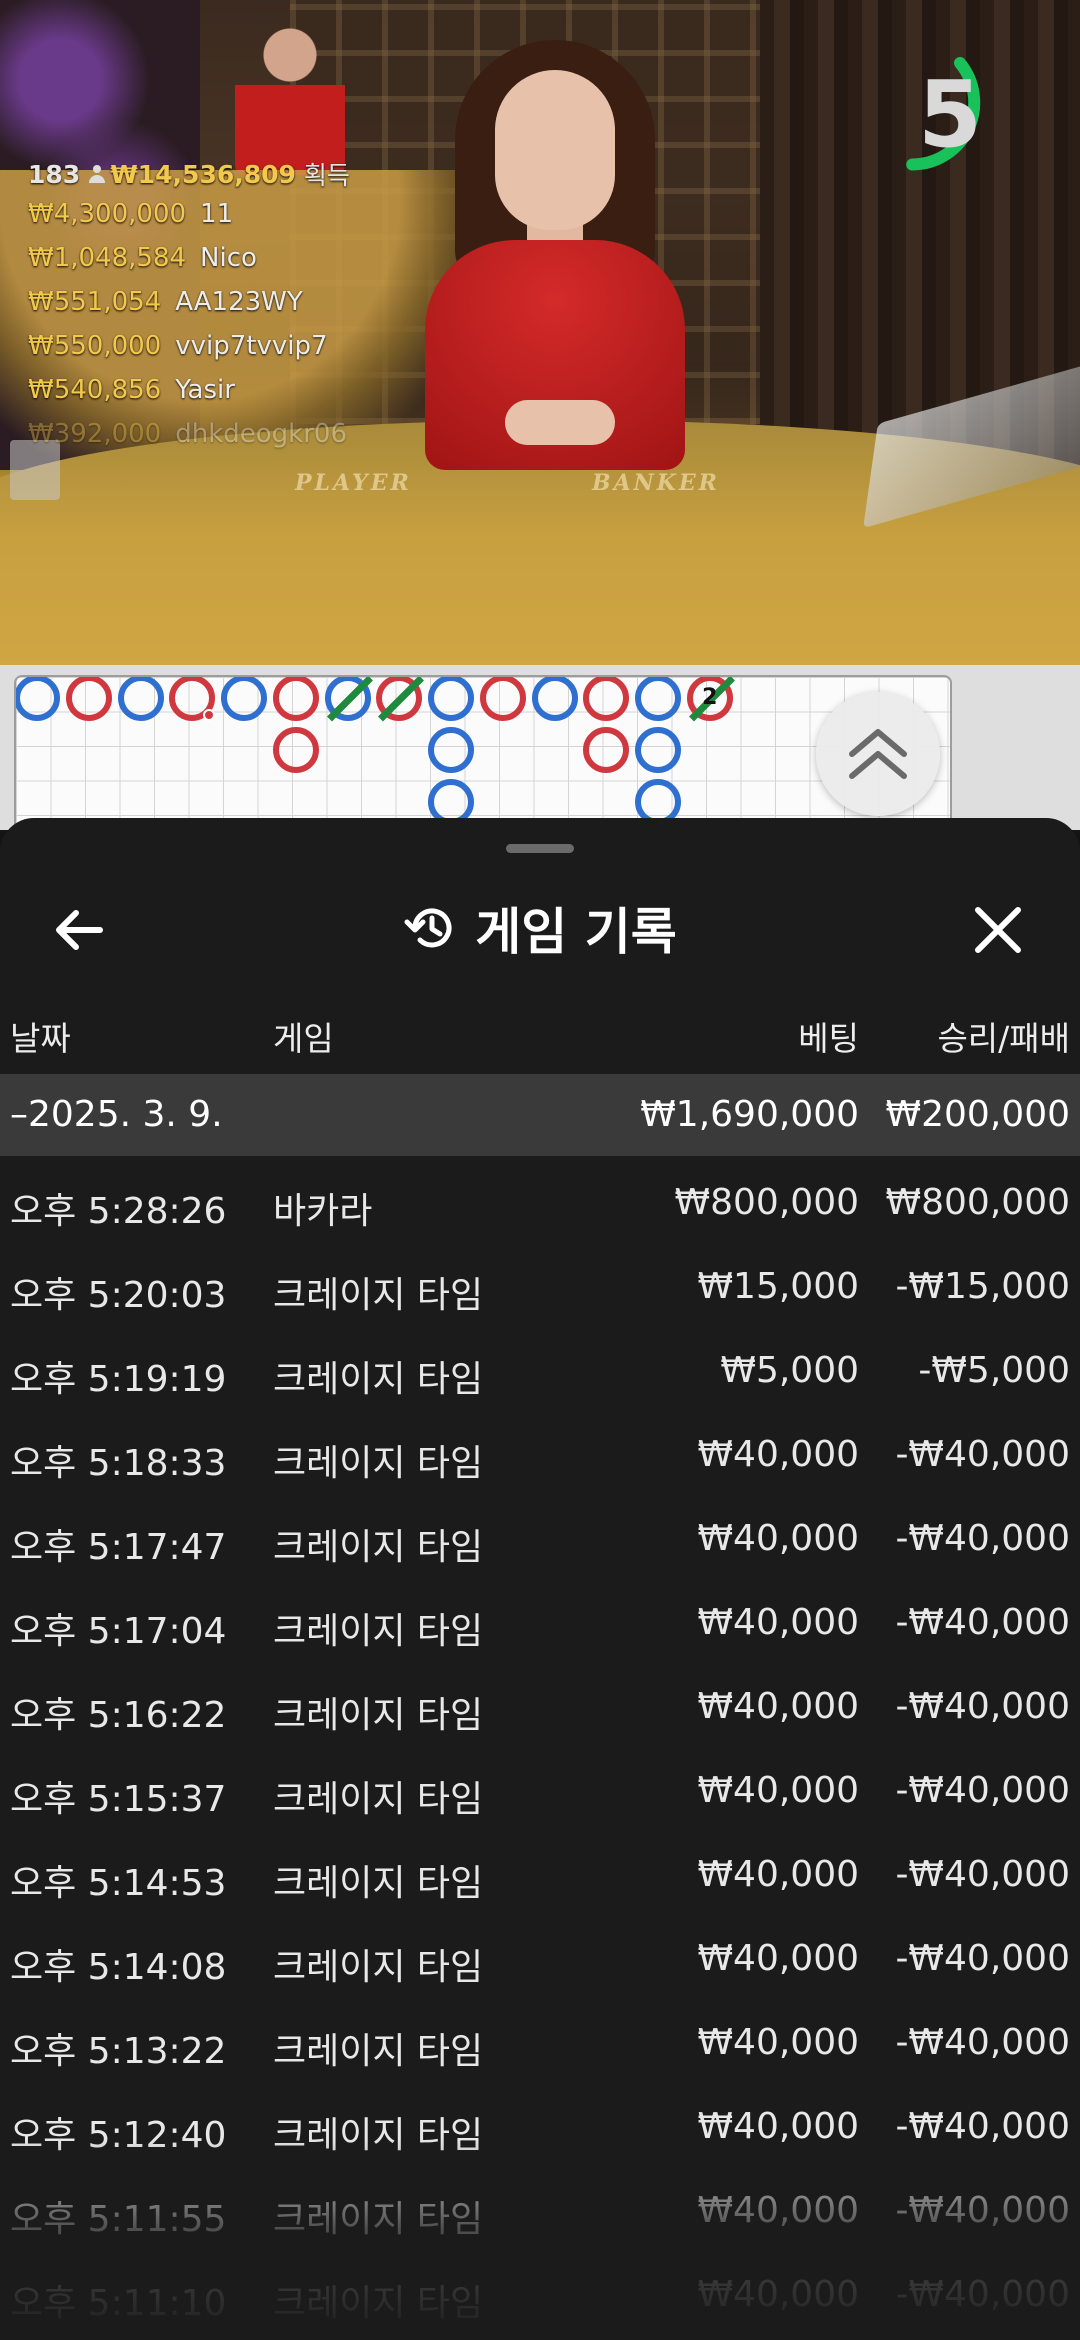 This screenshot has height=2340, width=1080. Describe the element at coordinates (95, 434) in the screenshot. I see `winner-amount: ₩392,000` at that location.